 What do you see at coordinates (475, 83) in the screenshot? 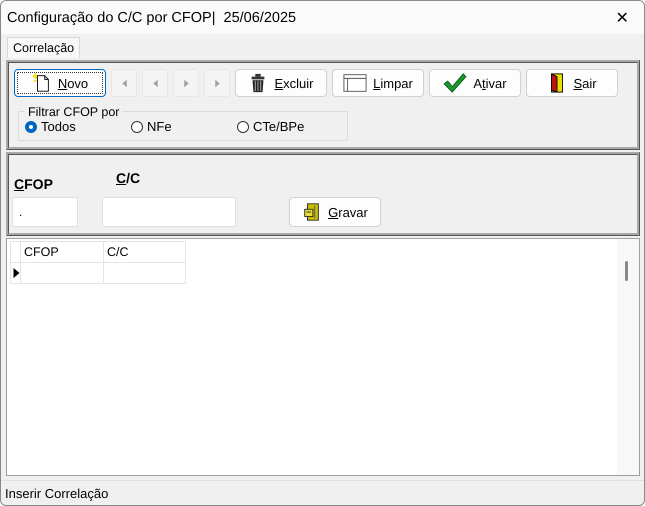
I see `toolbar-button: Ativar` at bounding box center [475, 83].